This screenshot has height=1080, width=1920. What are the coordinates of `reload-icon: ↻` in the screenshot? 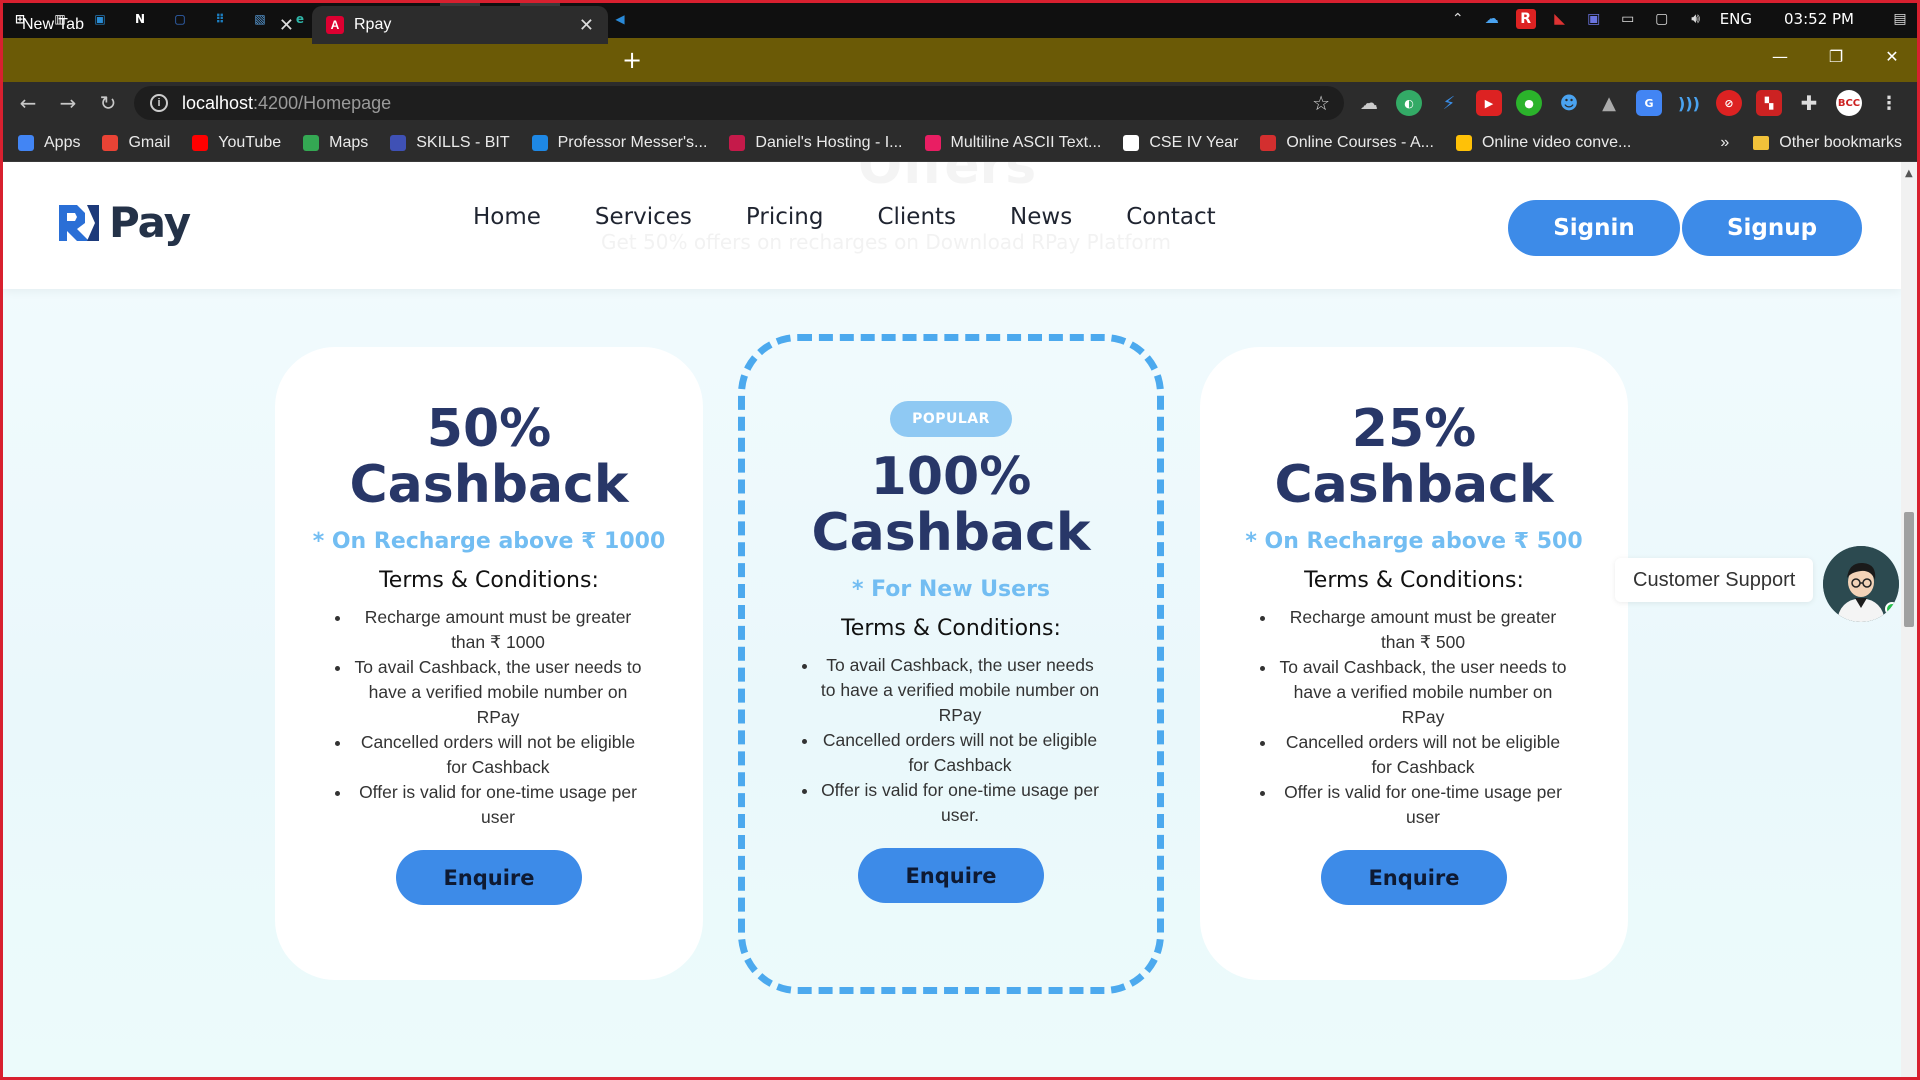 It's located at (108, 103).